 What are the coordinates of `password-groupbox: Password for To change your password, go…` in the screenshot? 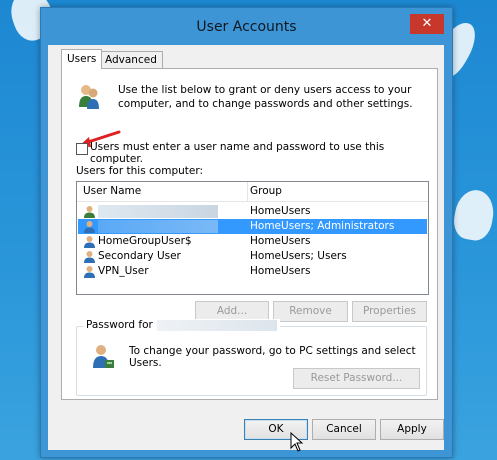 It's located at (251, 357).